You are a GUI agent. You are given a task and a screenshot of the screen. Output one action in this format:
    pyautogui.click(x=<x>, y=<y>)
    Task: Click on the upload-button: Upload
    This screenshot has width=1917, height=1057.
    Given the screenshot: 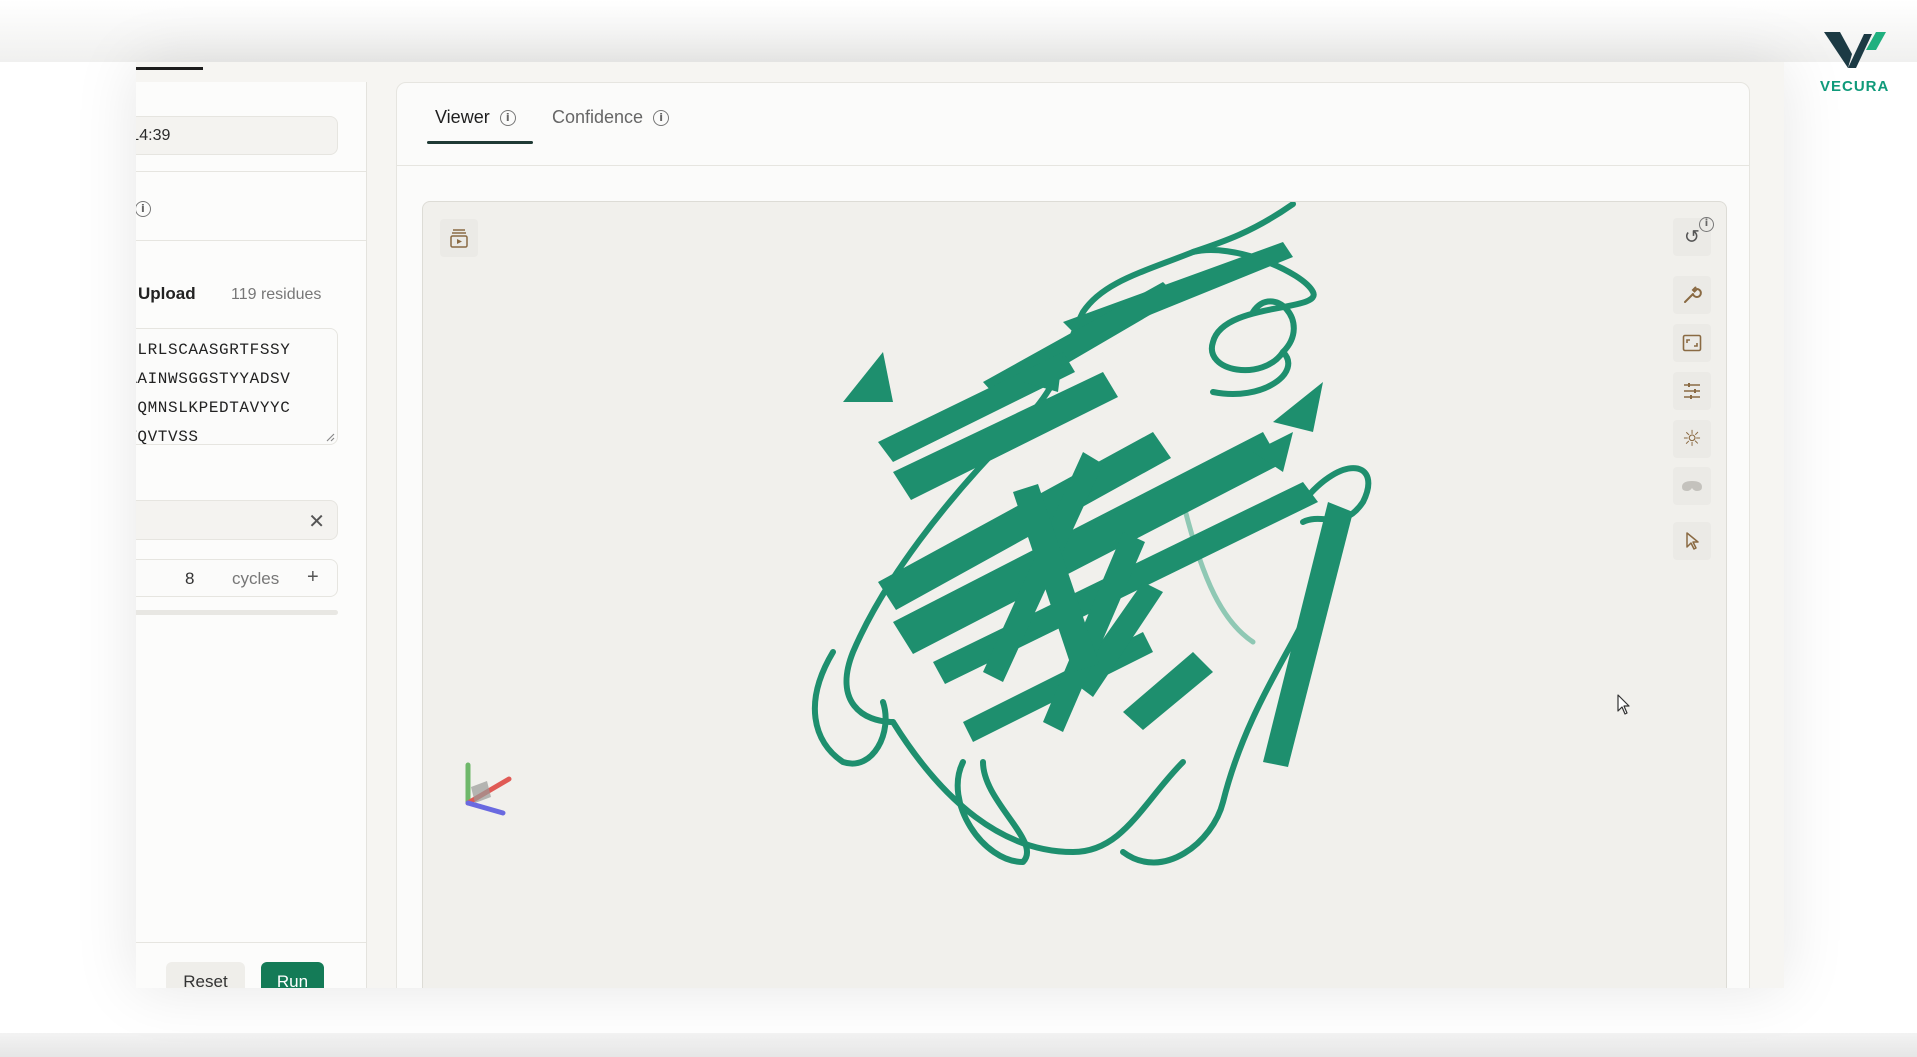 What is the action you would take?
    pyautogui.click(x=166, y=294)
    